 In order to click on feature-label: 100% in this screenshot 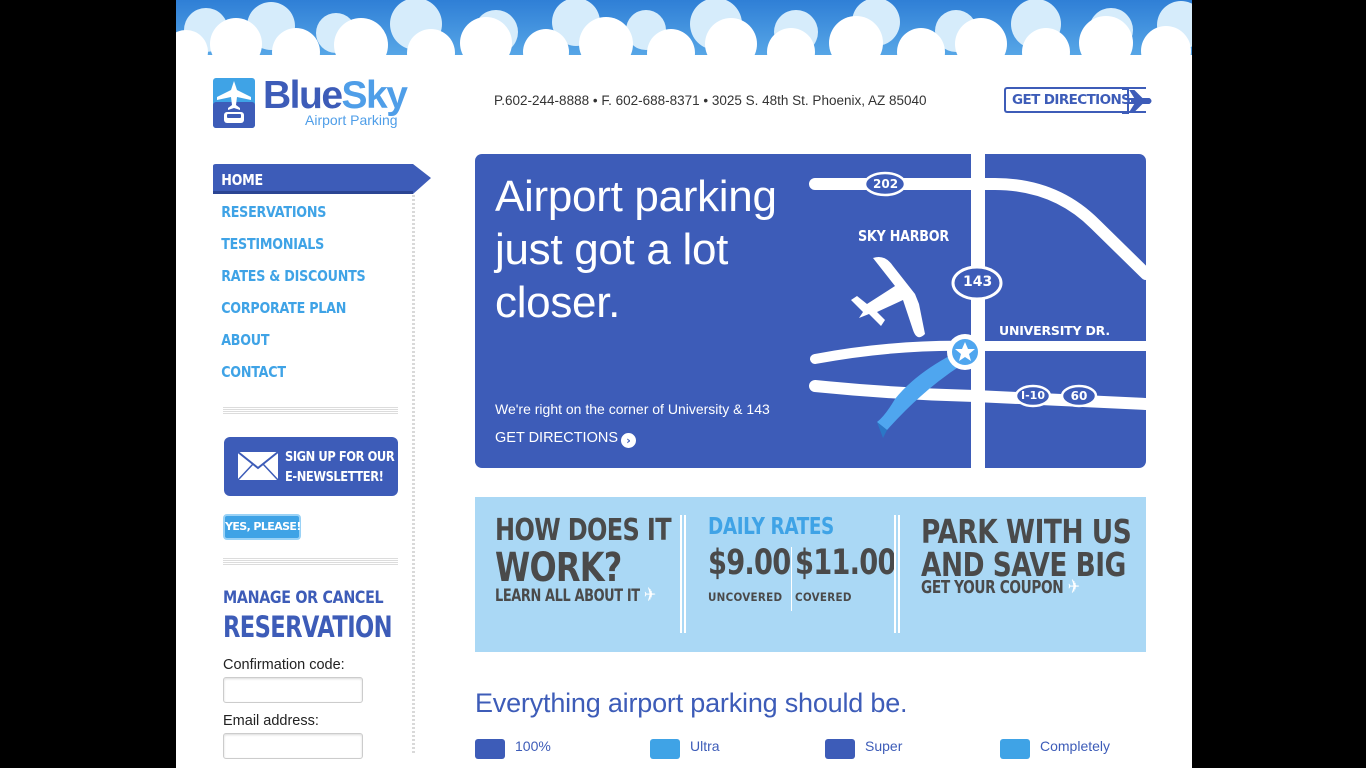, I will do `click(533, 746)`.